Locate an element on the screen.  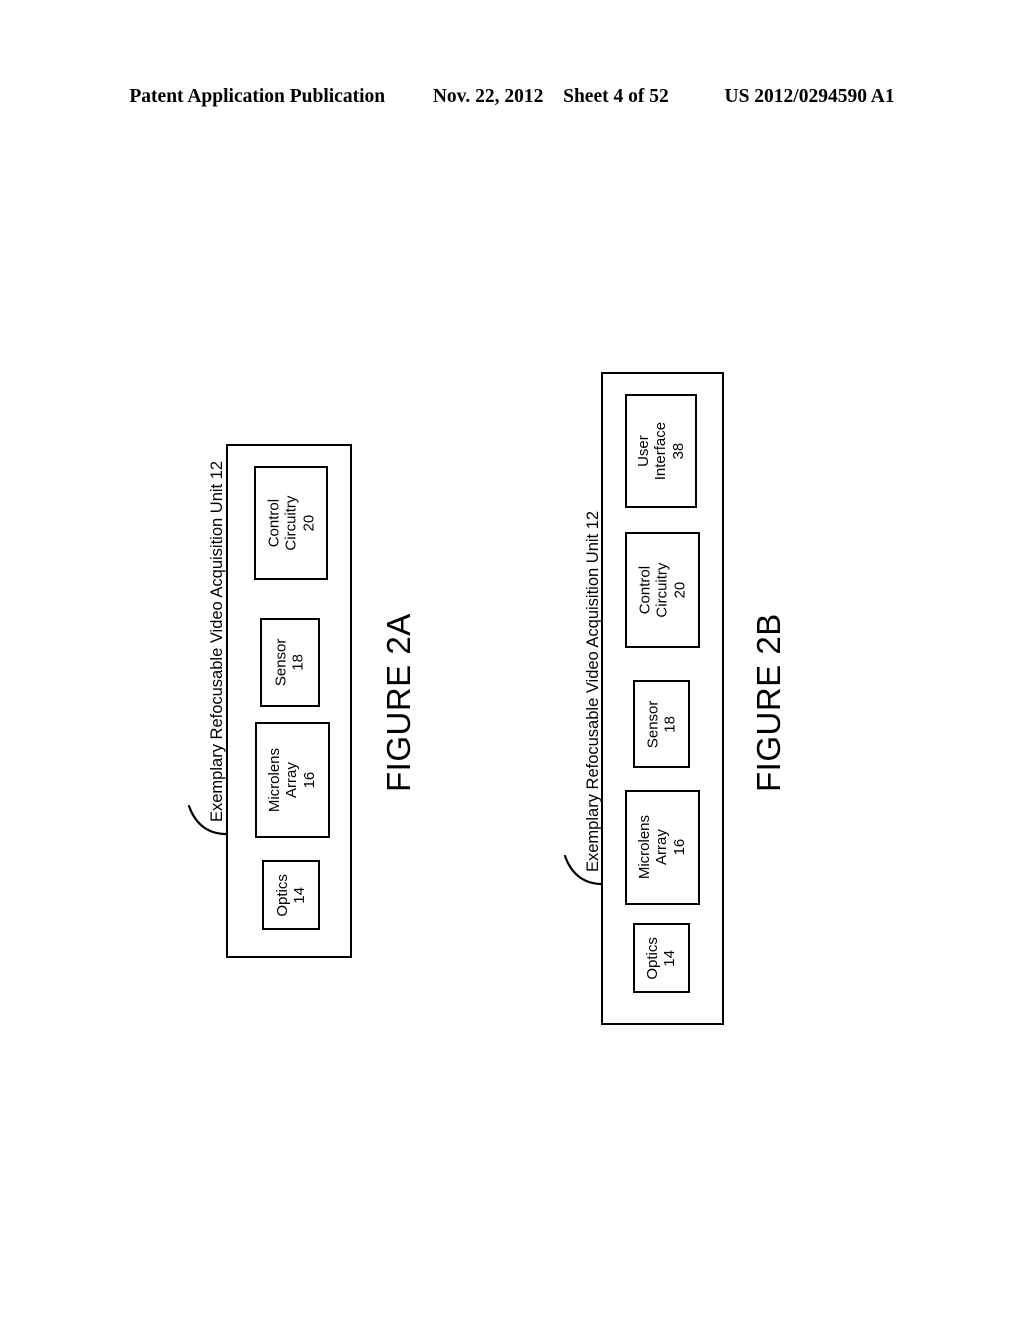
figure-2a-control-circuitry-label: Control Circuitry 20 is located at coordinates (291, 522).